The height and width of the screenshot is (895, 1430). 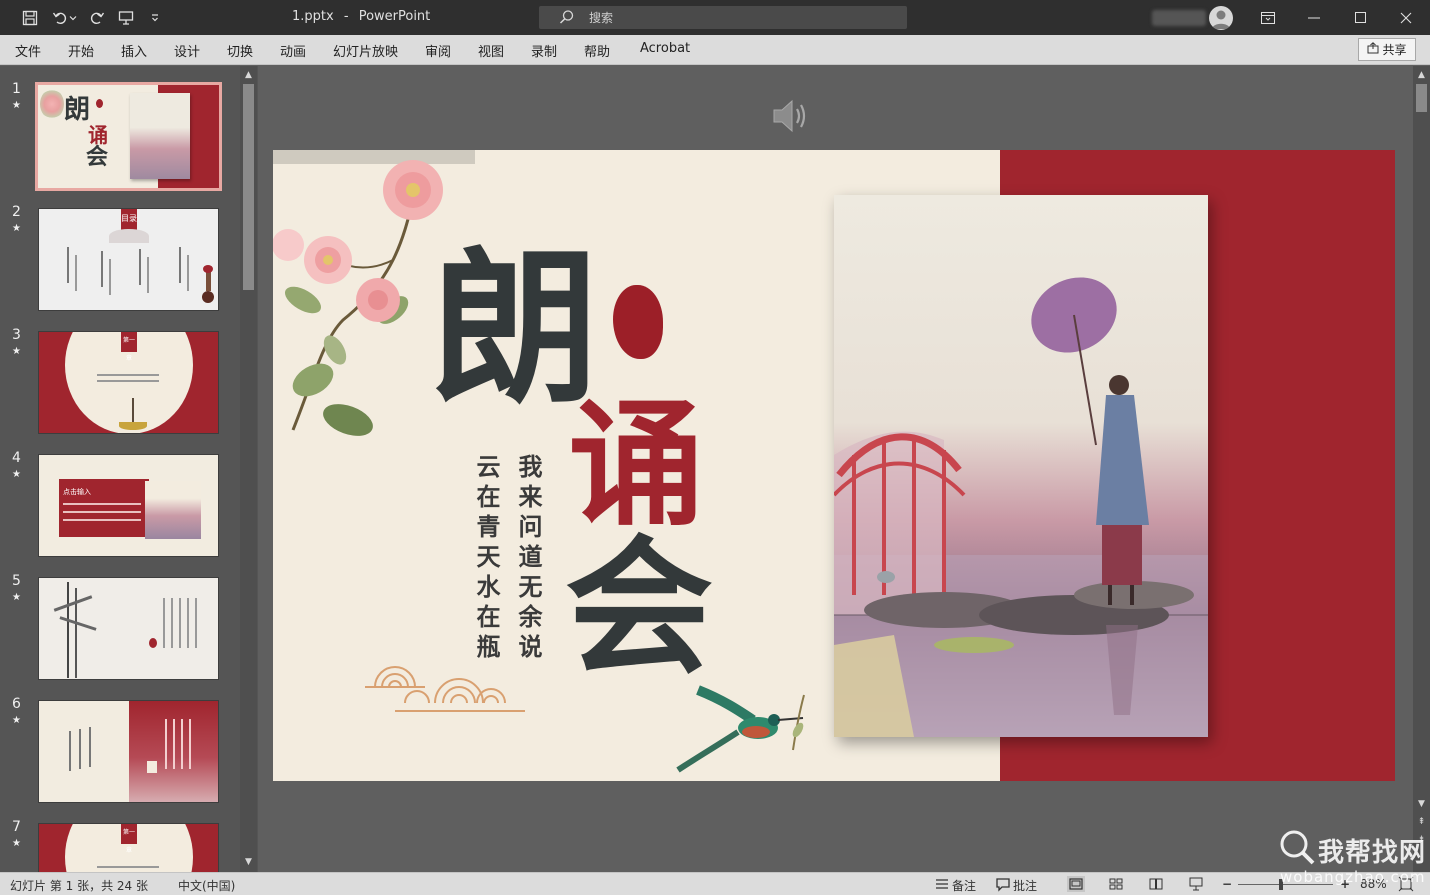 What do you see at coordinates (665, 48) in the screenshot?
I see `tab-acrobat: Acrobat` at bounding box center [665, 48].